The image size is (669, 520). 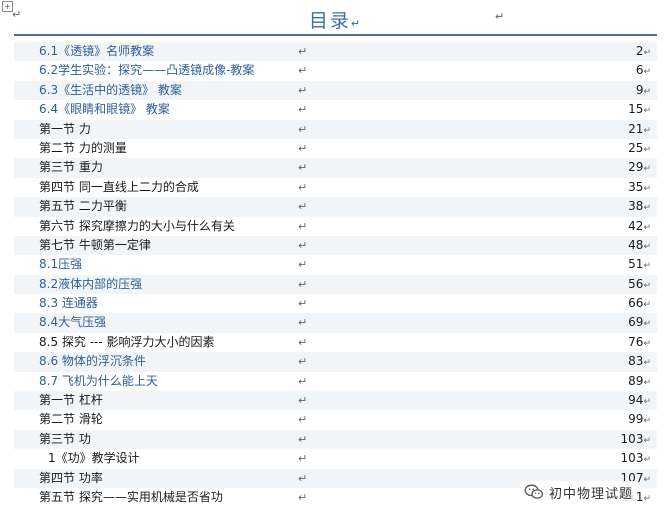 What do you see at coordinates (71, 167) in the screenshot?
I see `toc-entry-title: 第三节 重力` at bounding box center [71, 167].